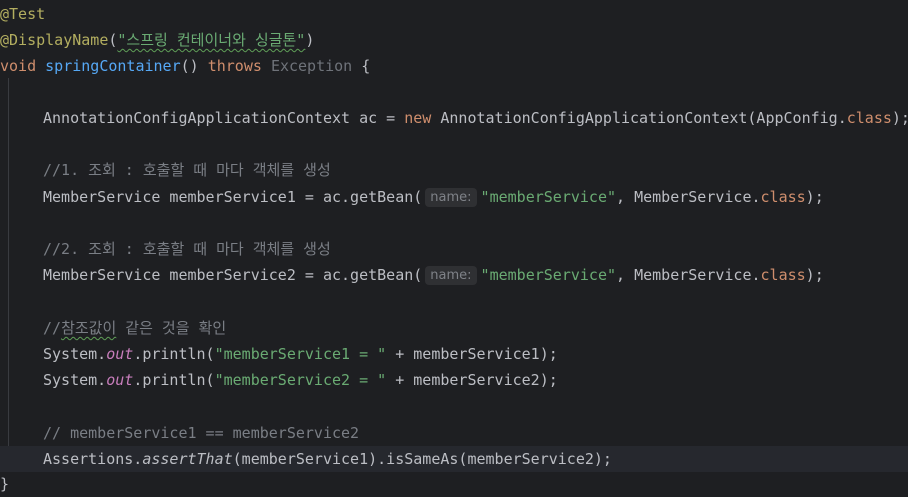  I want to click on throws-keyword: throws, so click(234, 66).